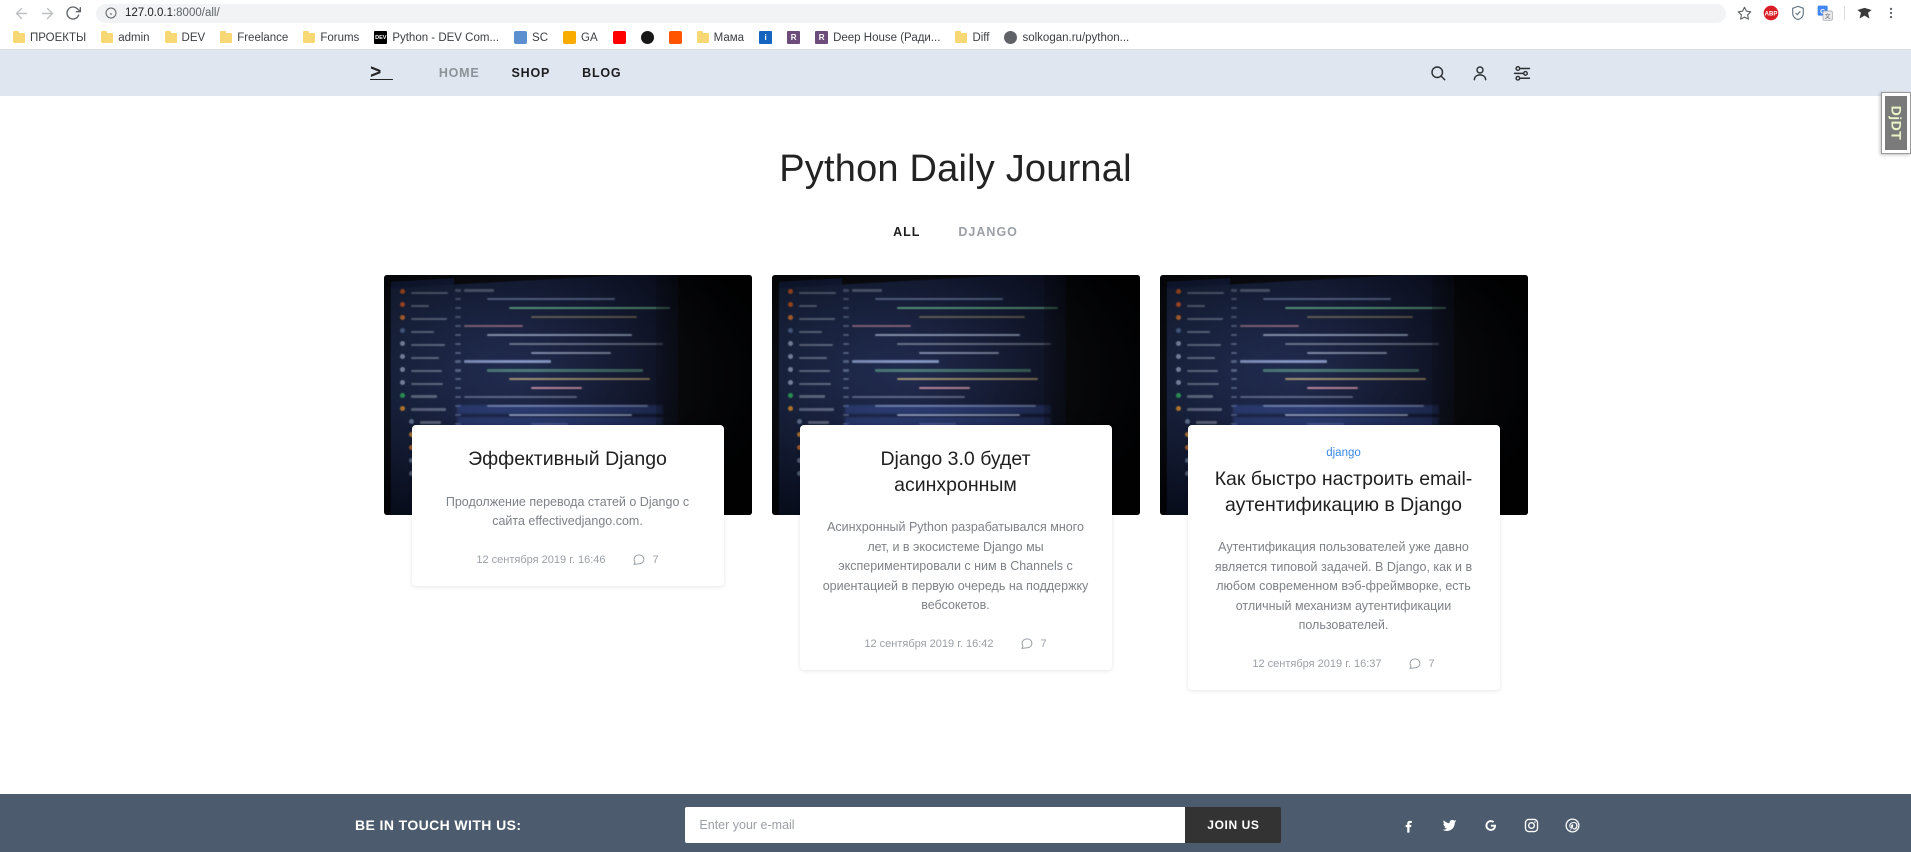 This screenshot has width=1911, height=852. What do you see at coordinates (987, 232) in the screenshot?
I see `filter-django: DJANGO` at bounding box center [987, 232].